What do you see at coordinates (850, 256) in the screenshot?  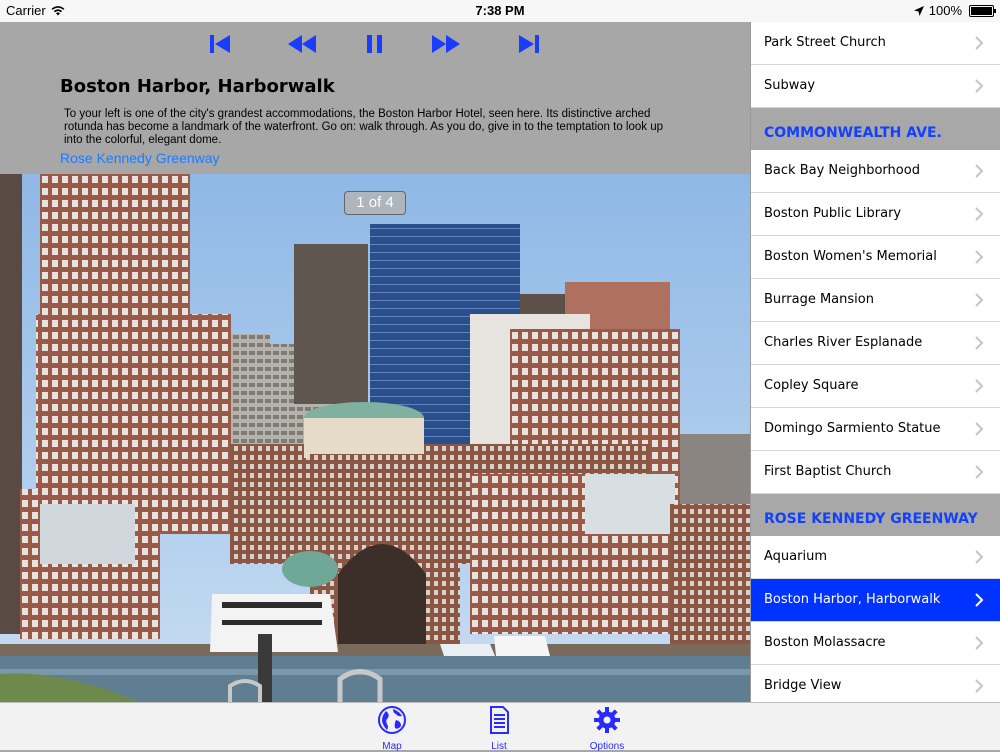 I see `list-item-label: Boston Women's Memorial` at bounding box center [850, 256].